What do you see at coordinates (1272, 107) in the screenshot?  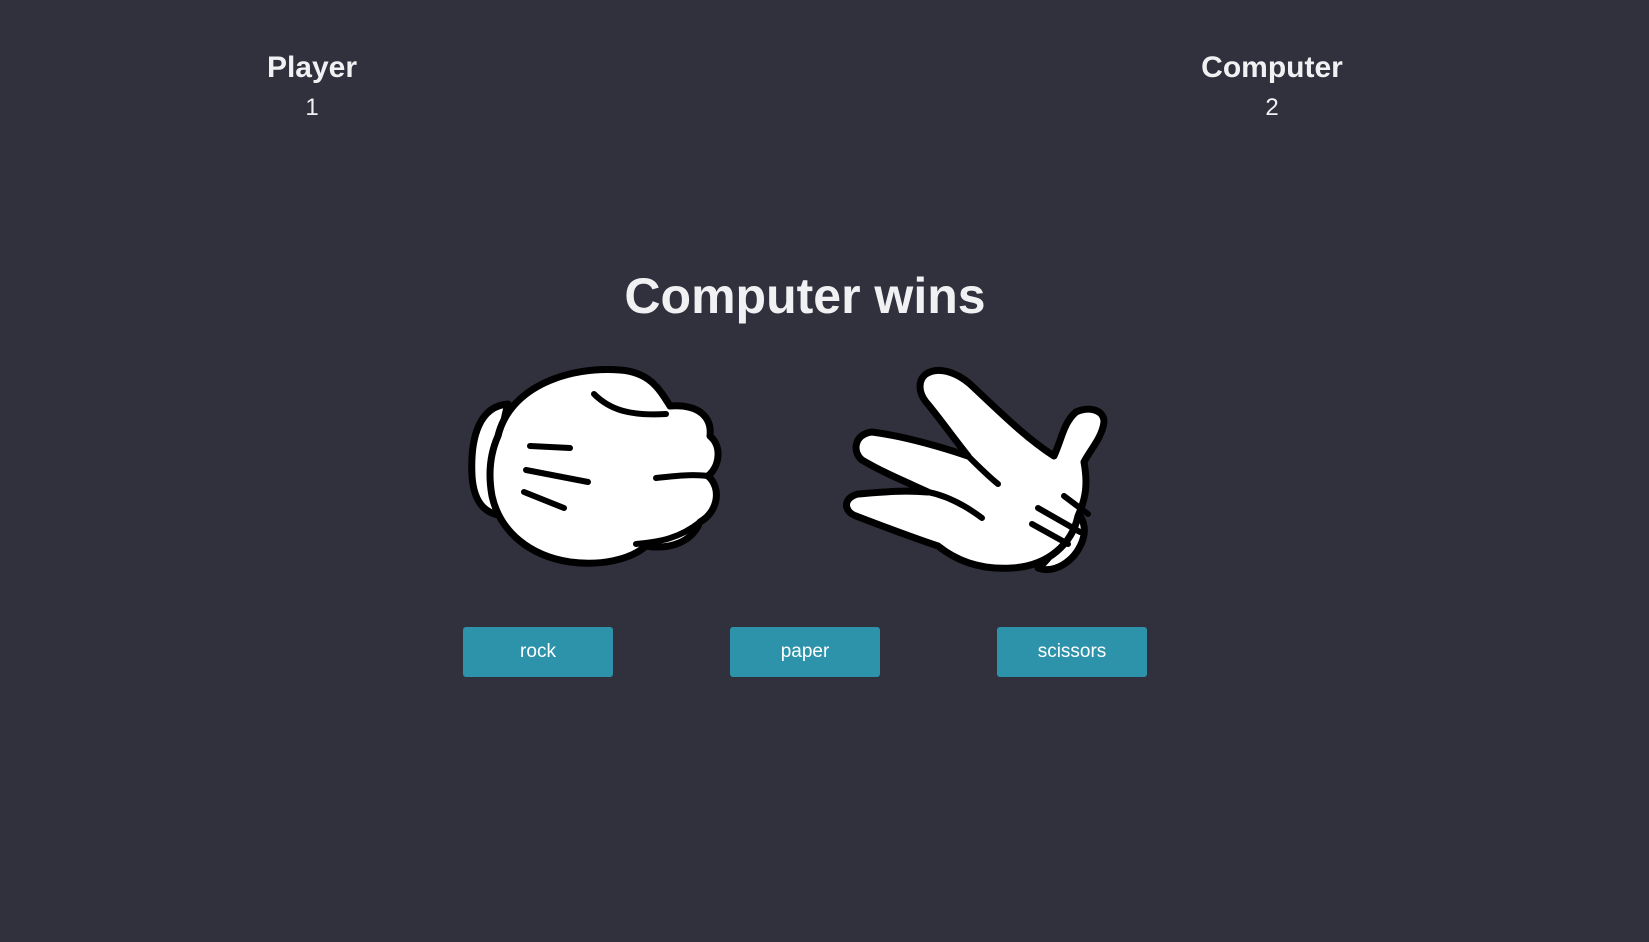 I see `computer-score: 2` at bounding box center [1272, 107].